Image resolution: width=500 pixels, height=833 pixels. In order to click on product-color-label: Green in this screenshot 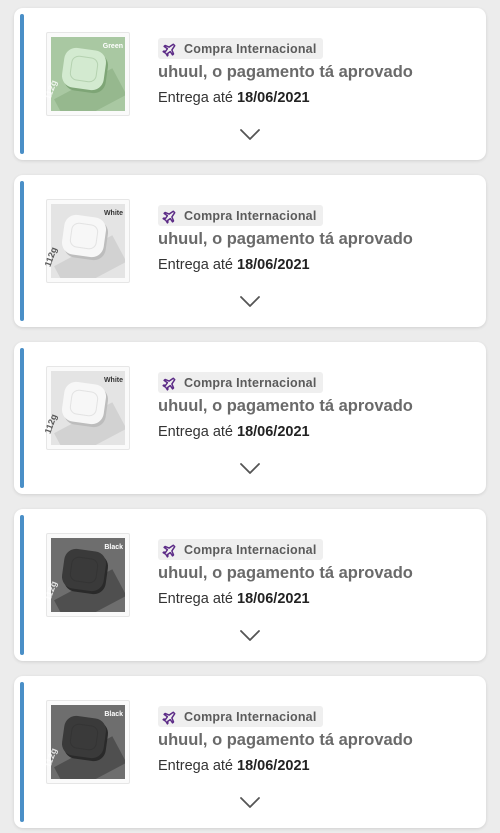, I will do `click(112, 46)`.